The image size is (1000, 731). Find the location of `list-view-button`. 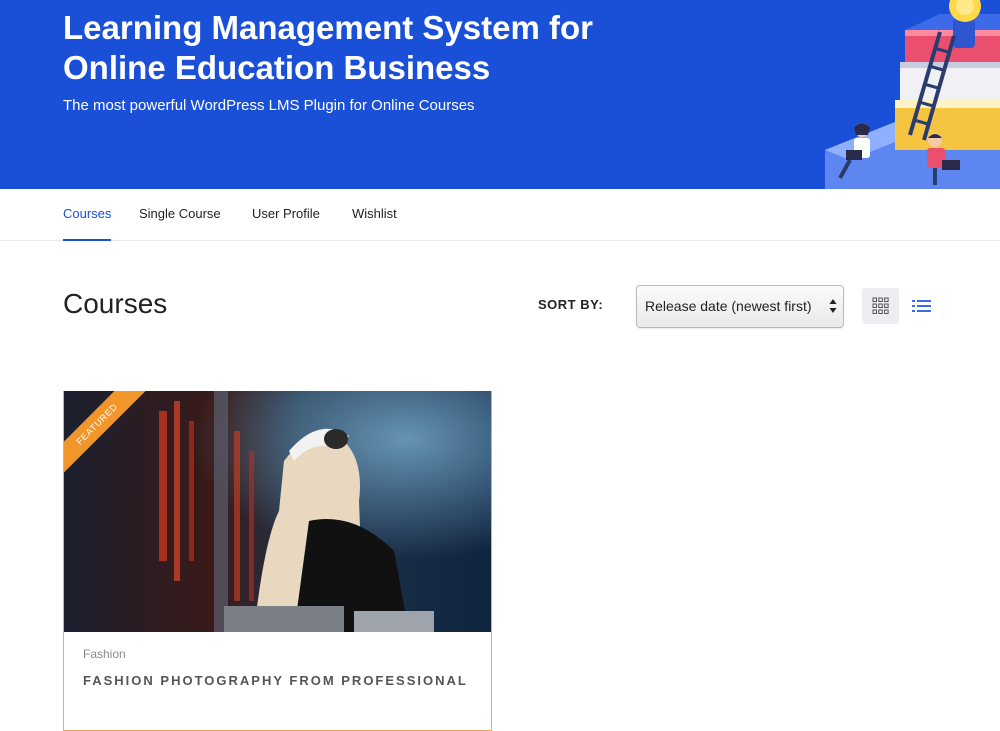

list-view-button is located at coordinates (922, 306).